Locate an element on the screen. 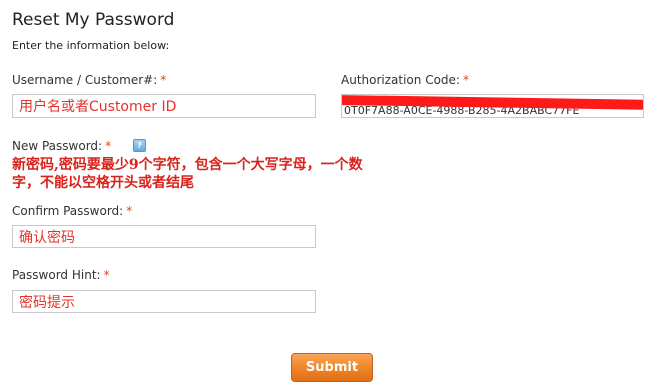  auth-code-label-text: Authorization Code: is located at coordinates (400, 80).